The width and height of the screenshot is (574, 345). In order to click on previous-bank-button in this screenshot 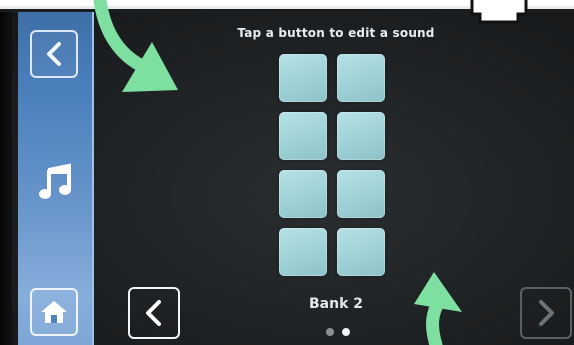, I will do `click(154, 313)`.